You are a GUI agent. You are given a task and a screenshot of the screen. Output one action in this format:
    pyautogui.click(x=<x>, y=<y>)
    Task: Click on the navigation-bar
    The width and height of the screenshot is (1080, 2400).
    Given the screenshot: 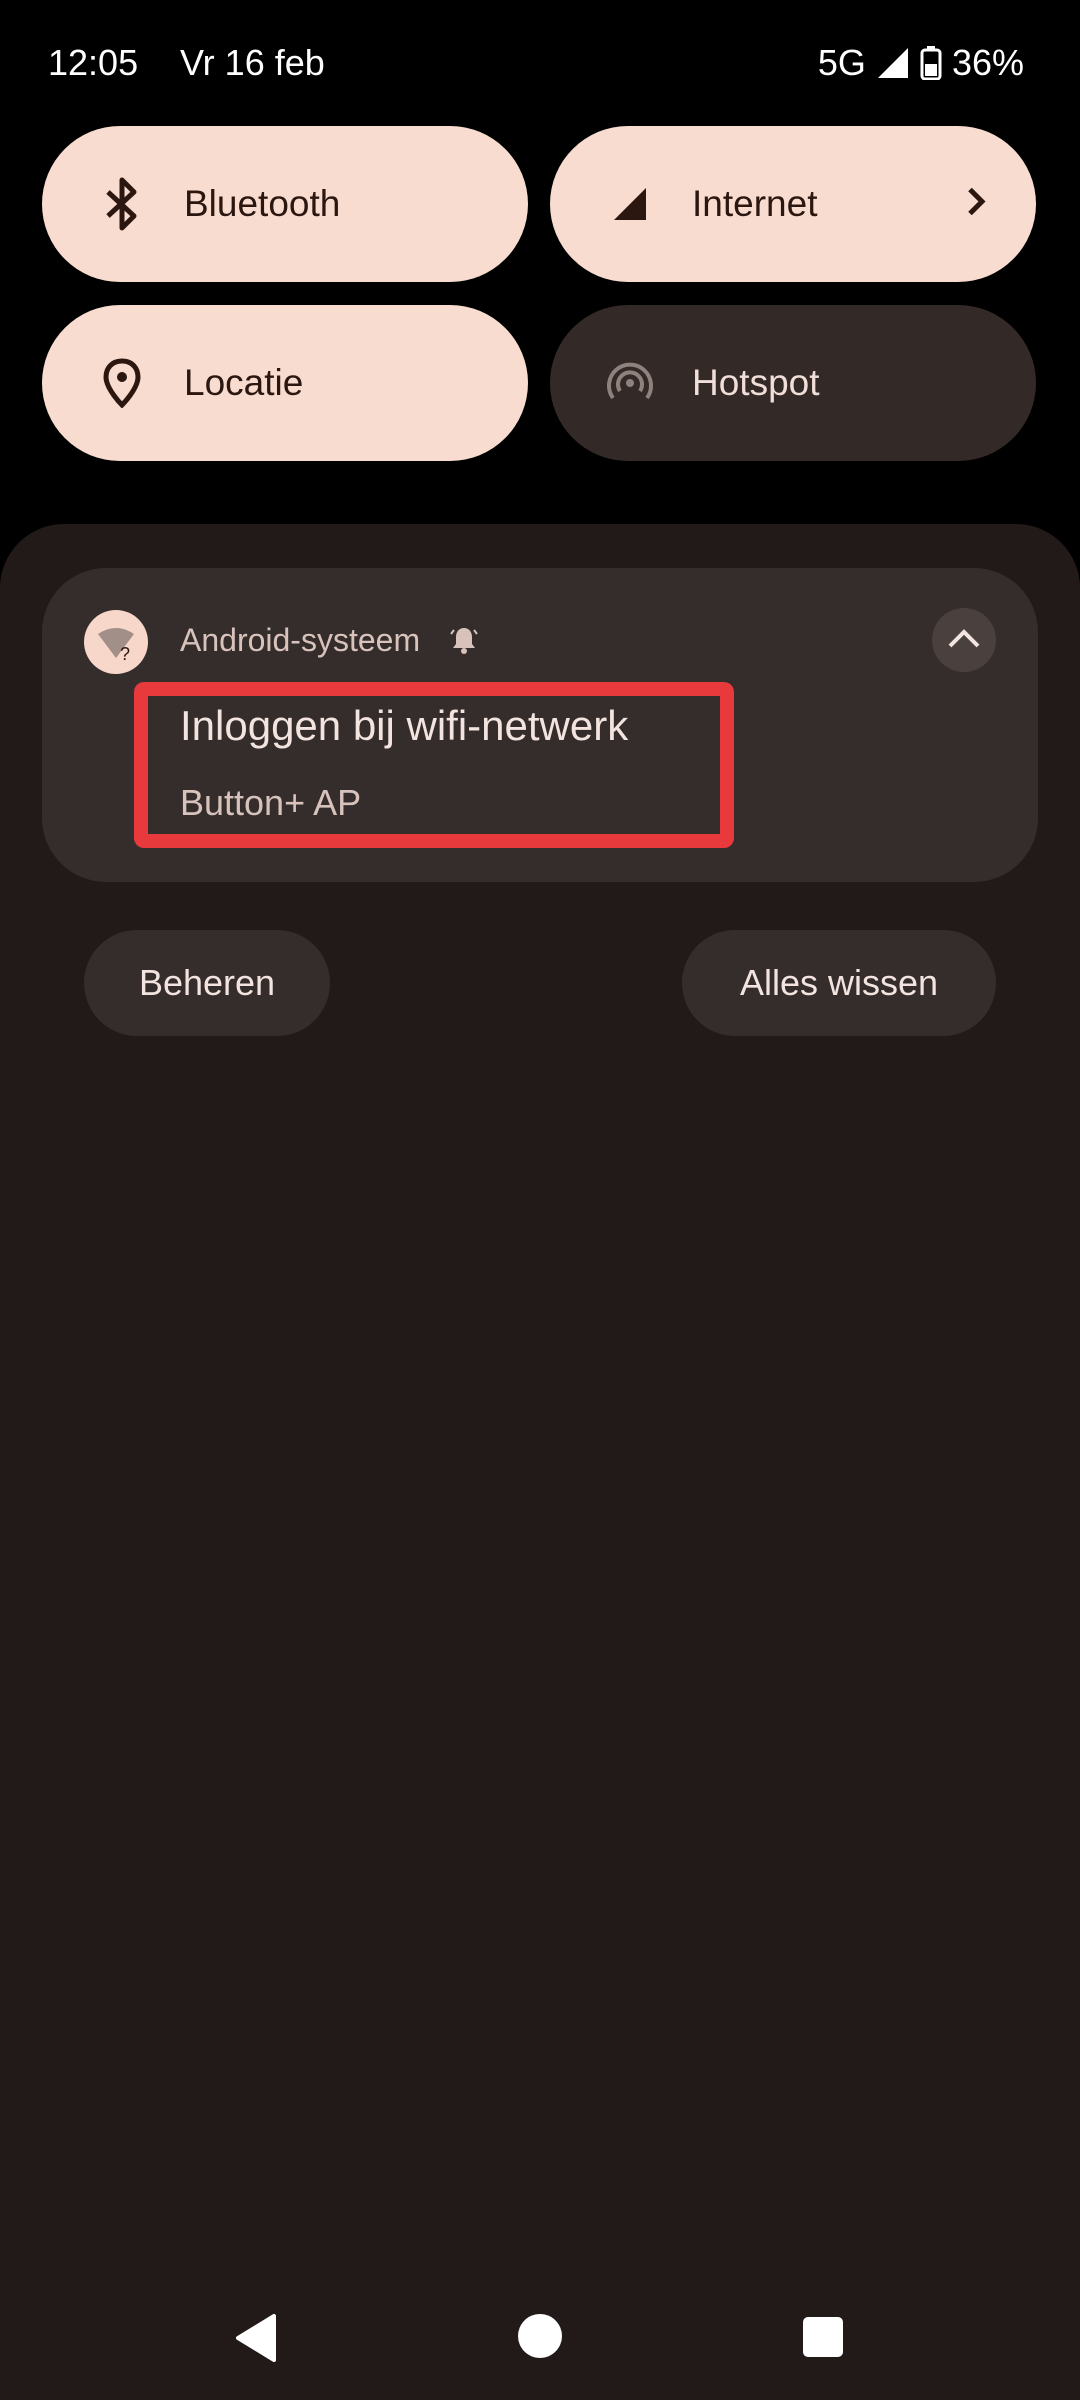 What is the action you would take?
    pyautogui.click(x=540, y=2340)
    